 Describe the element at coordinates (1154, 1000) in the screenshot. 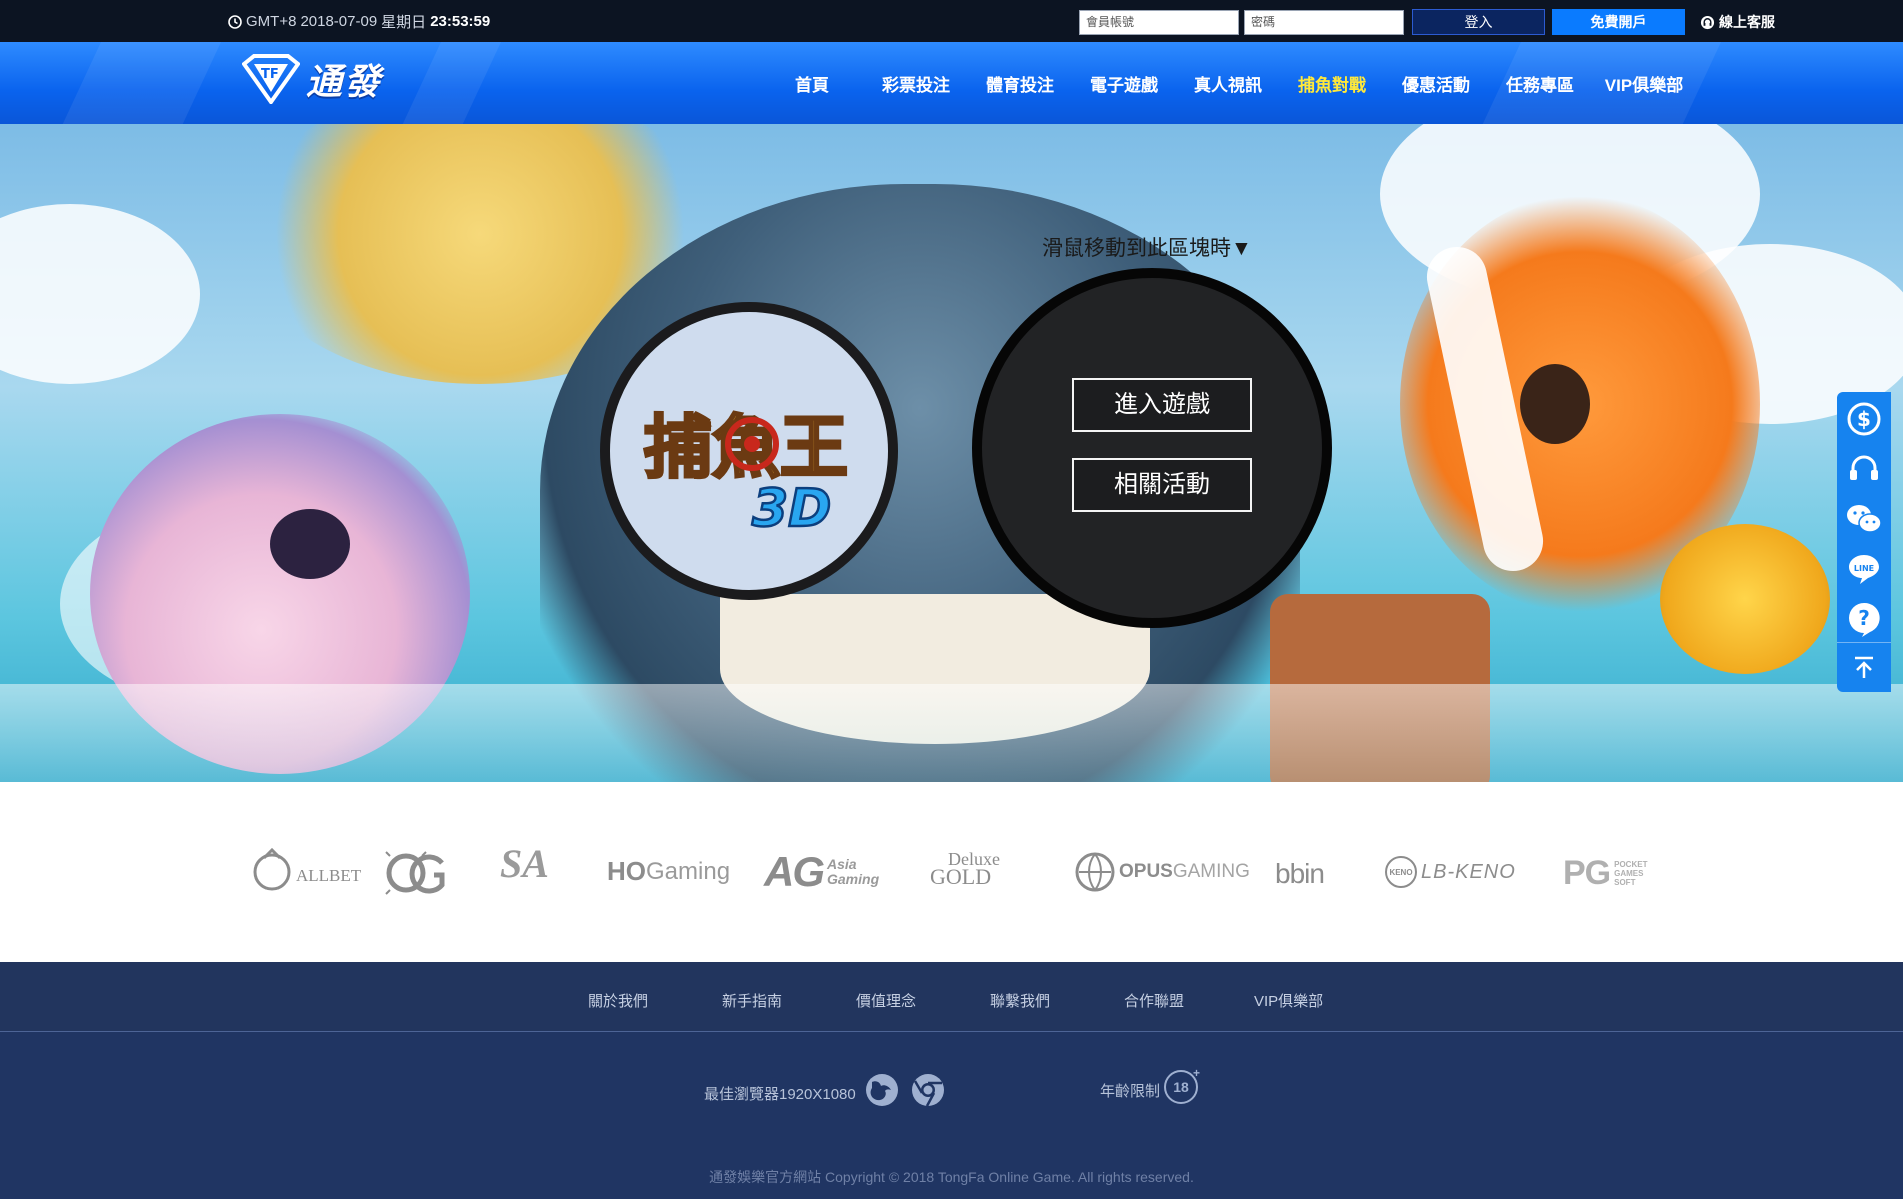

I see `footer-link-4: 合作聯盟` at that location.